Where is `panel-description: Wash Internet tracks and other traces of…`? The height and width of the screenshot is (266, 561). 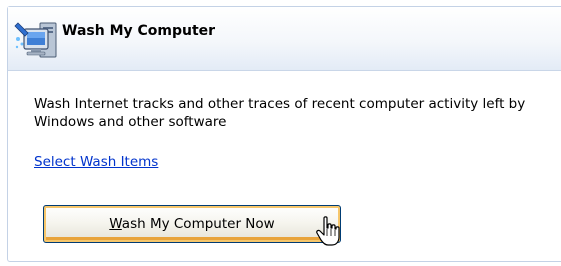 panel-description: Wash Internet tracks and other traces of… is located at coordinates (280, 113).